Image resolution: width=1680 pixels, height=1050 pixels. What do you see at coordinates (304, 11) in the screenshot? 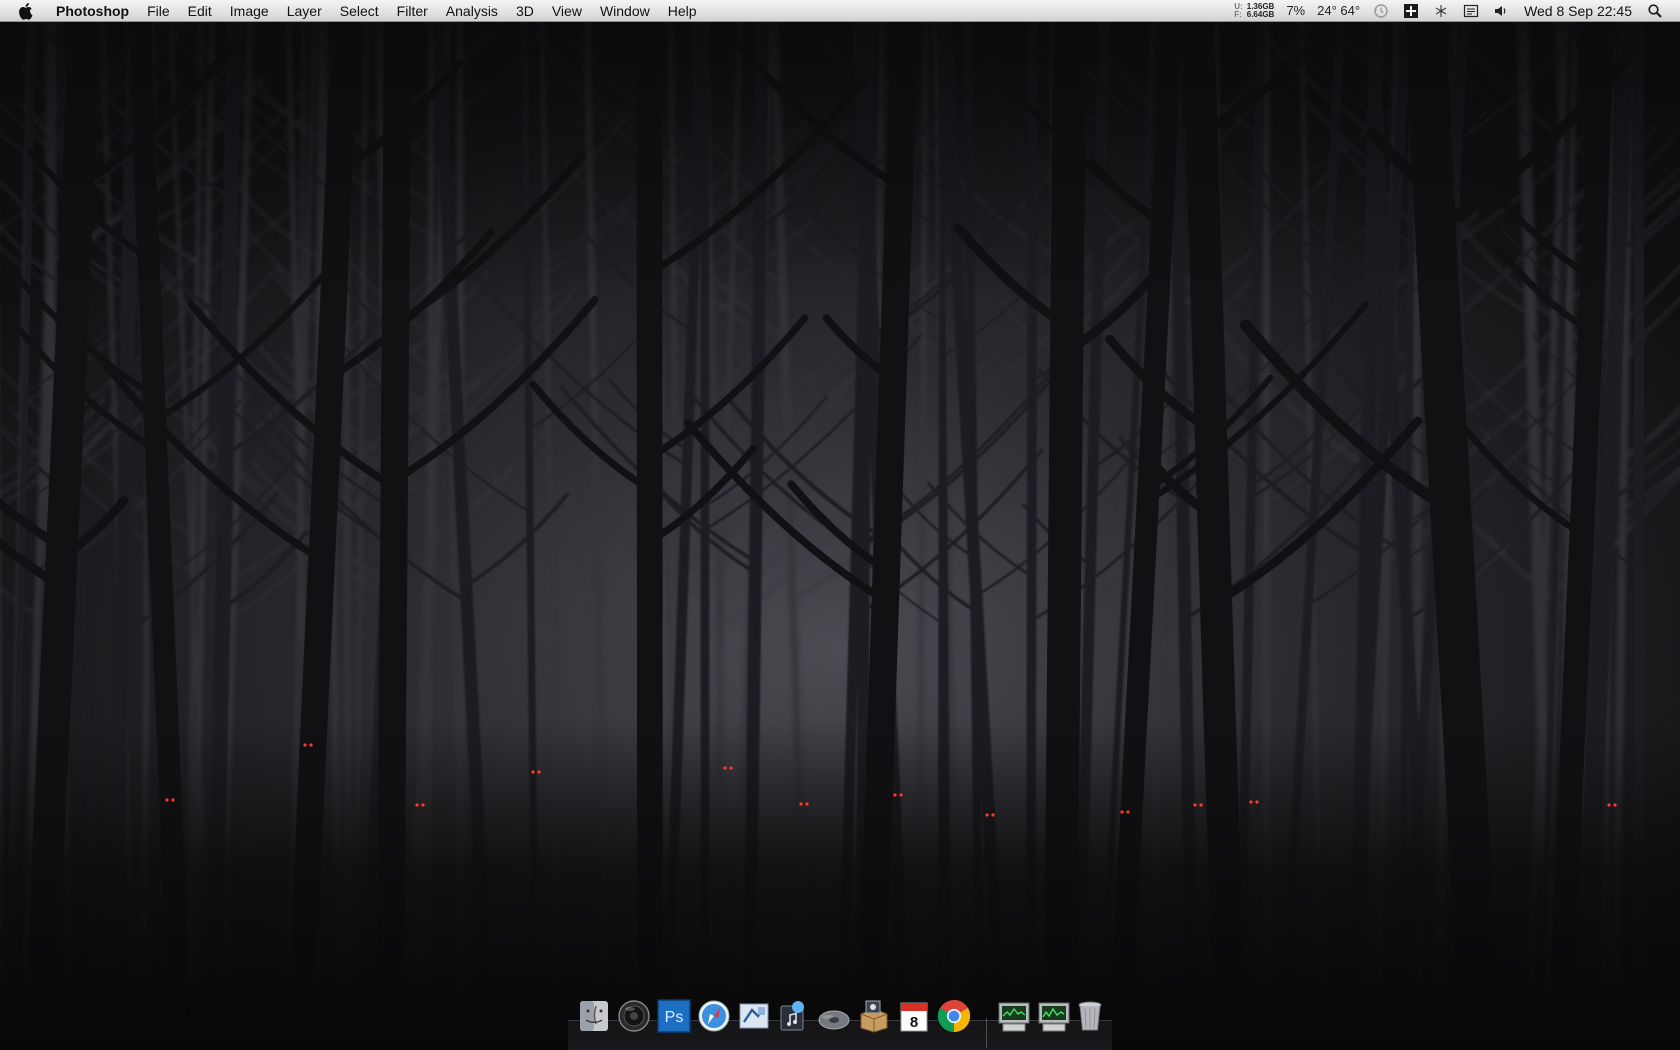
I see `menu-layer: Layer` at bounding box center [304, 11].